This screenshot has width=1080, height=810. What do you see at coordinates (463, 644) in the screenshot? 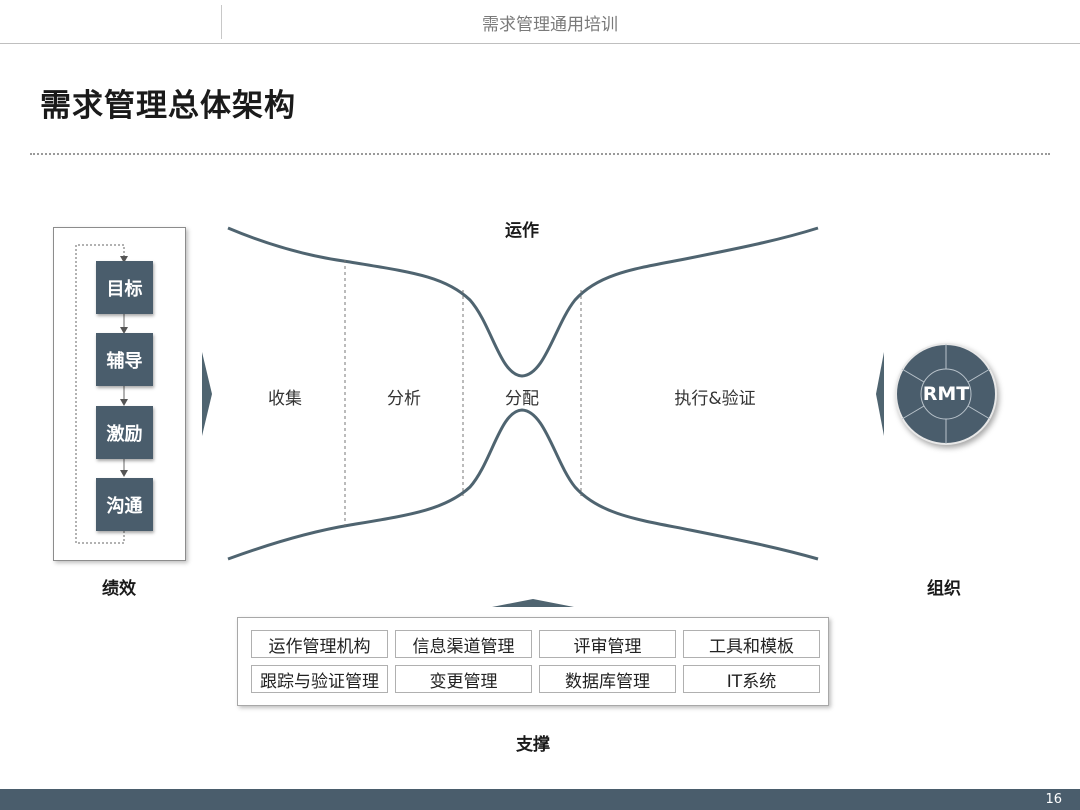
I see `support-item-channel: 信息渠道管理` at bounding box center [463, 644].